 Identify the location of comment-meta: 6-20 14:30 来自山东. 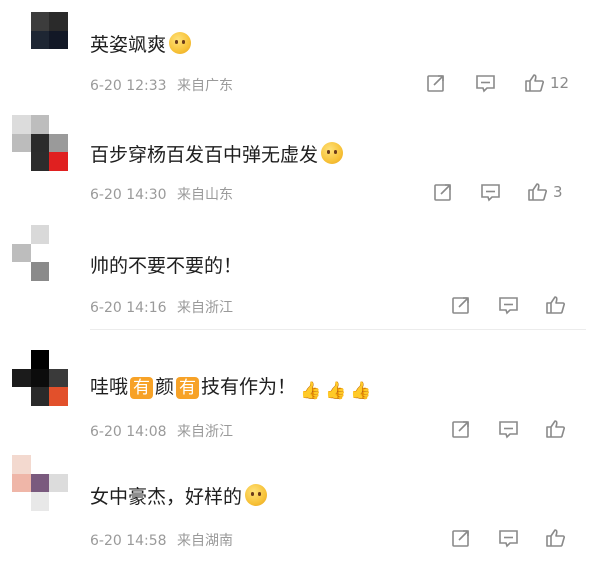
(161, 194).